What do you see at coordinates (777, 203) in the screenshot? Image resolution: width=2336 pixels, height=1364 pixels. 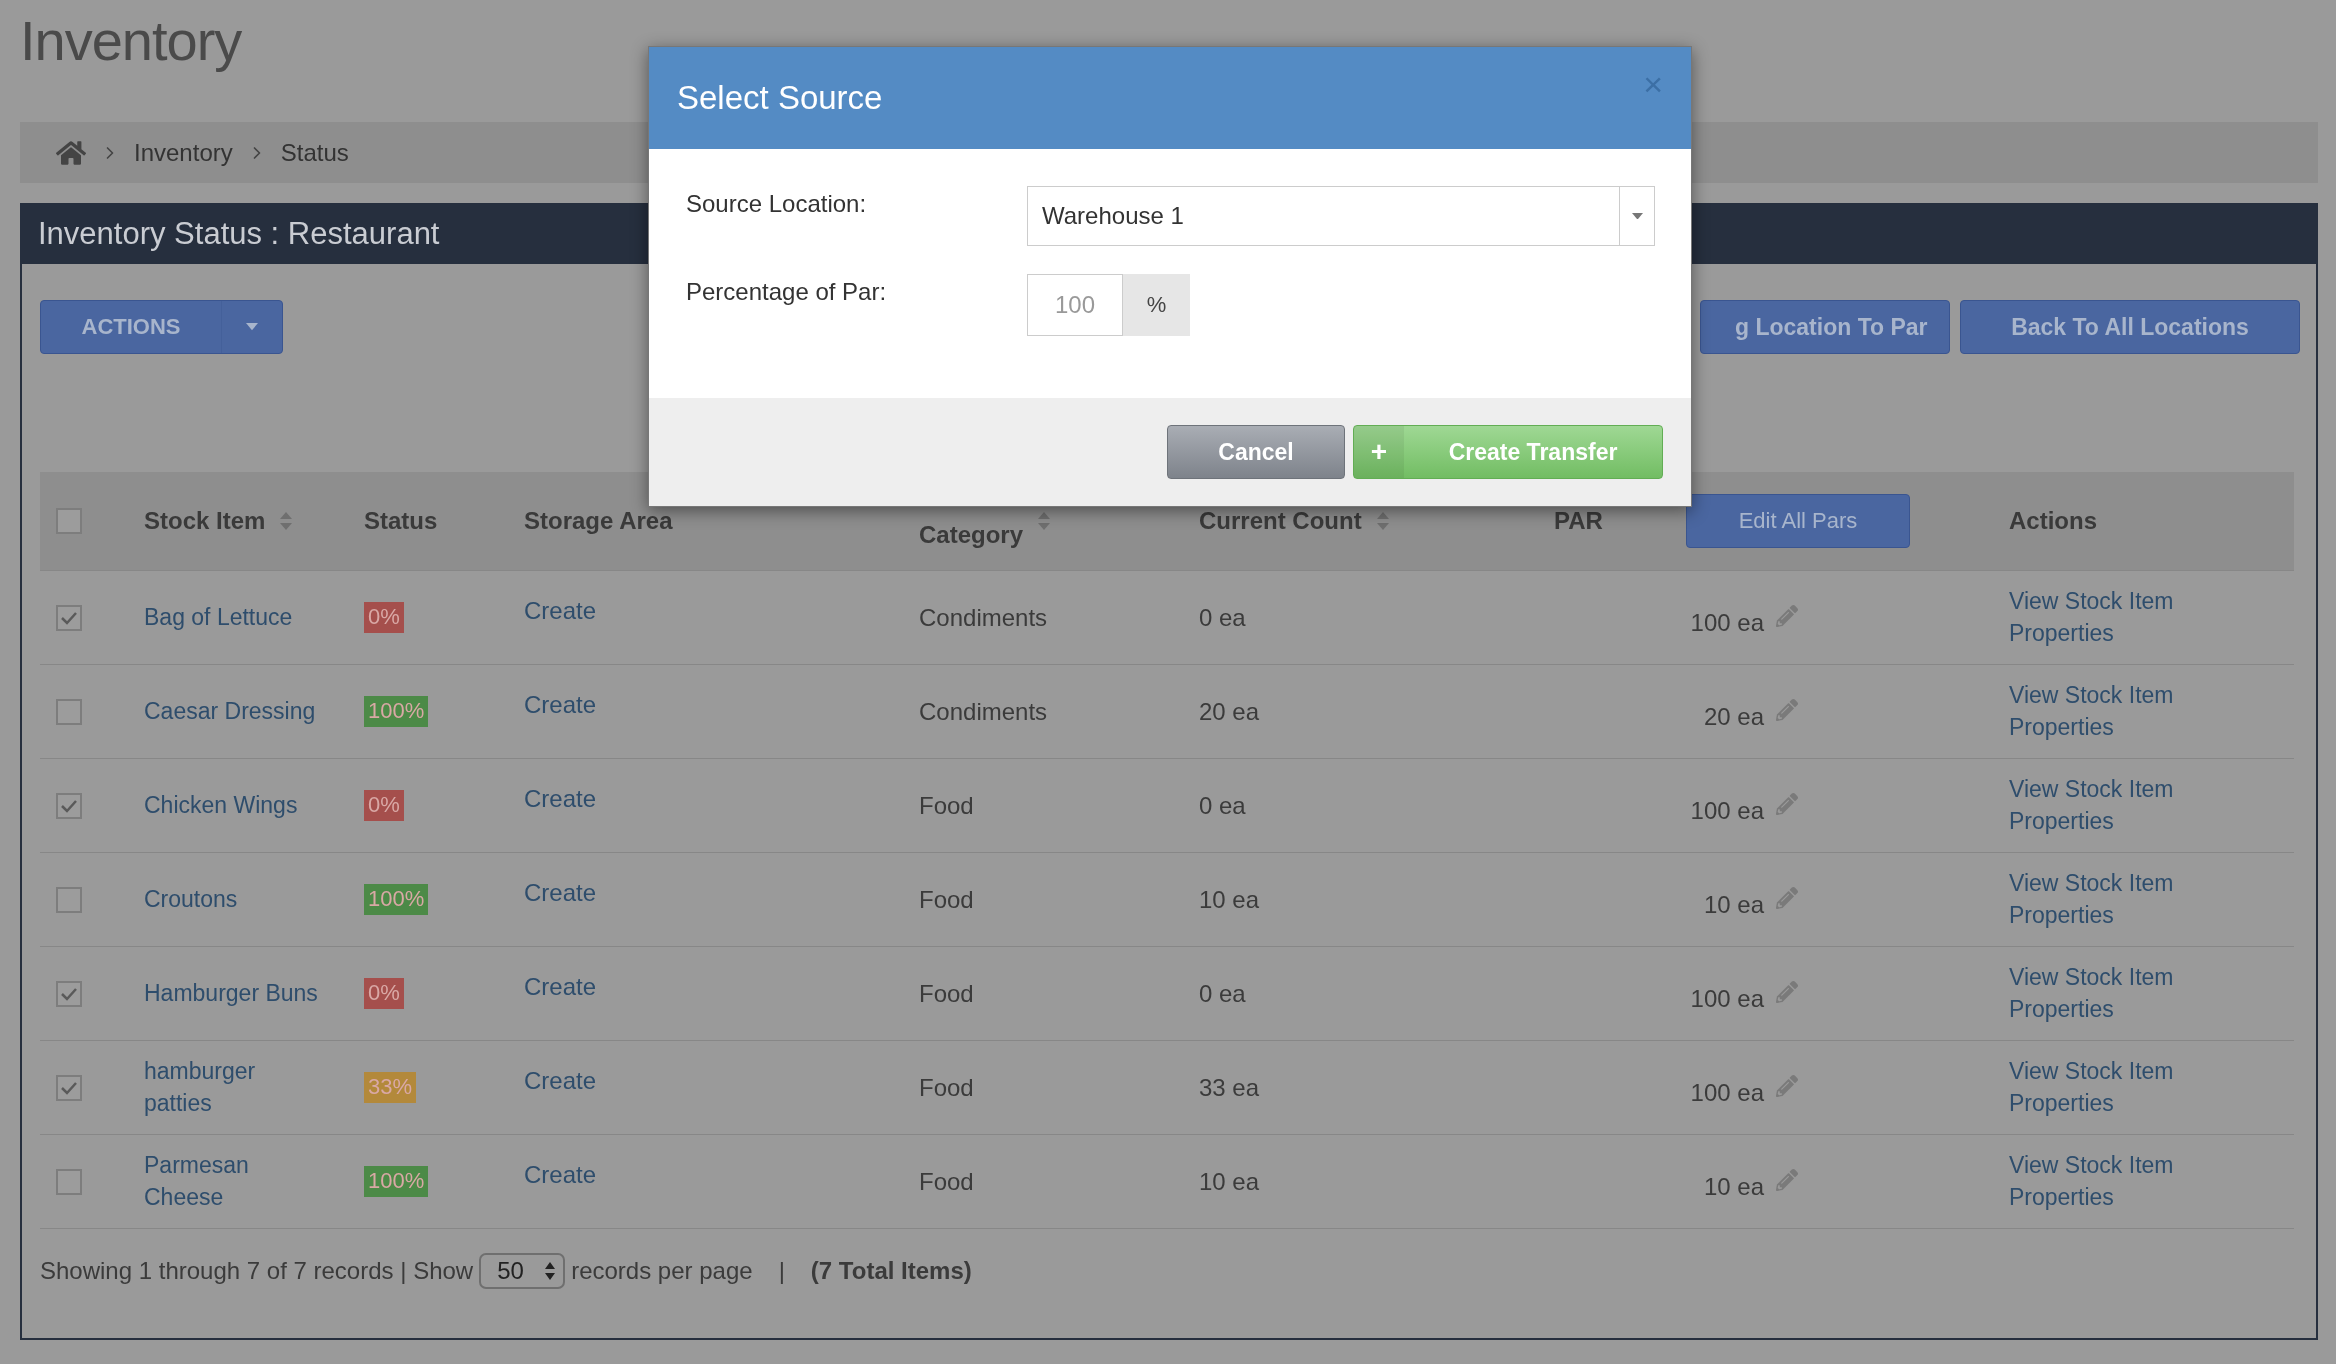 I see `field-label: Source Location:` at bounding box center [777, 203].